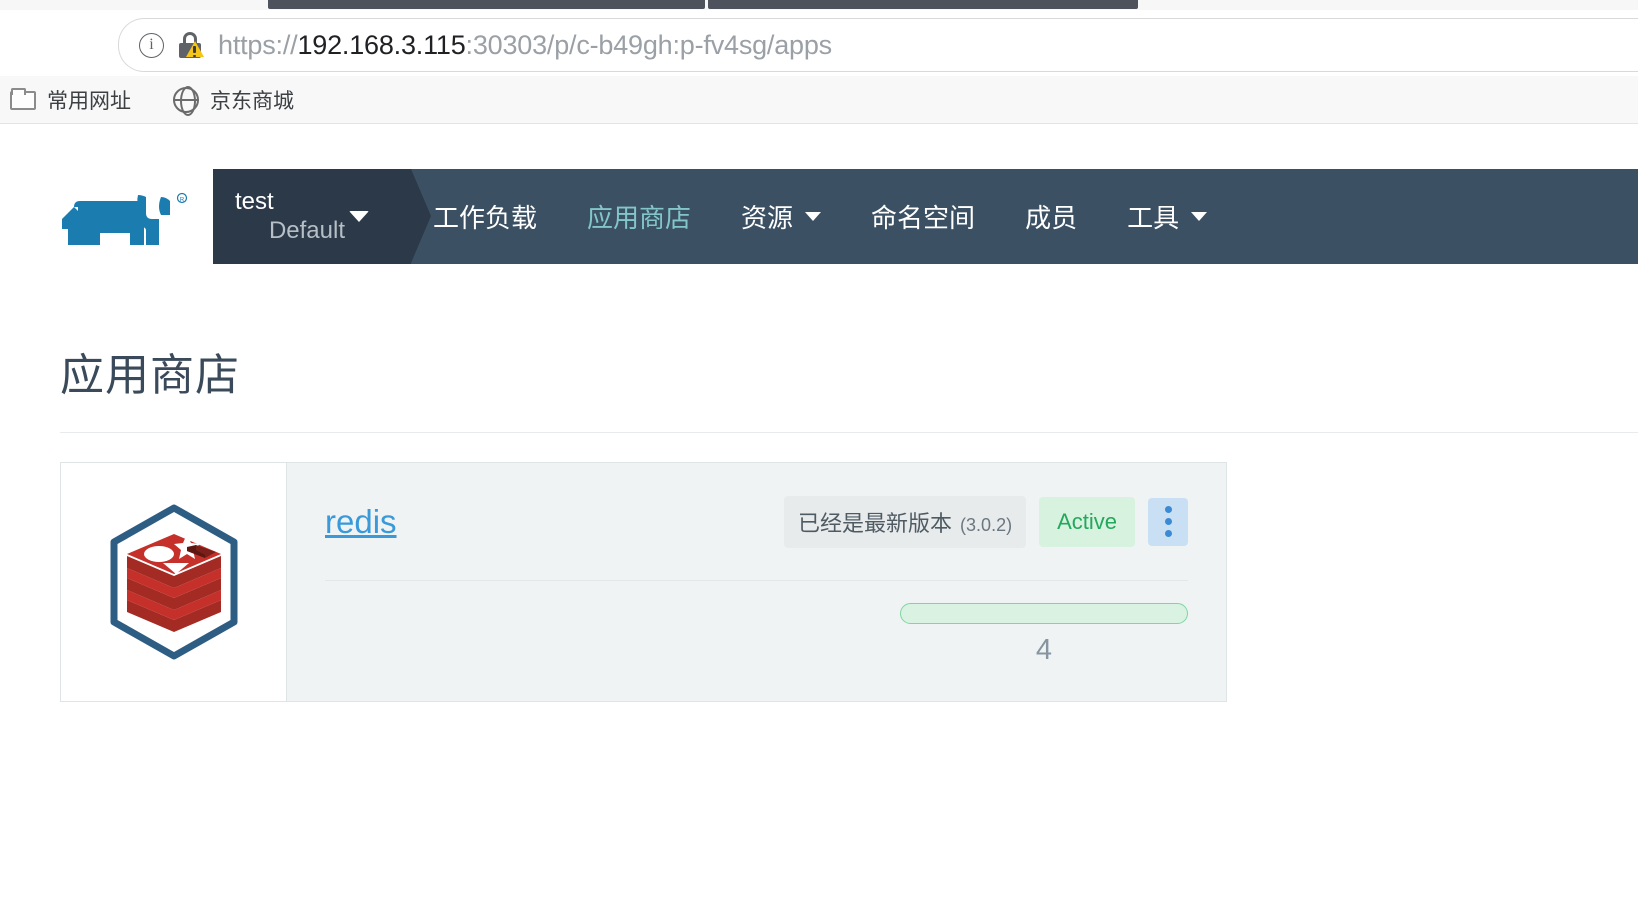  I want to click on status-badge: Active, so click(1087, 521).